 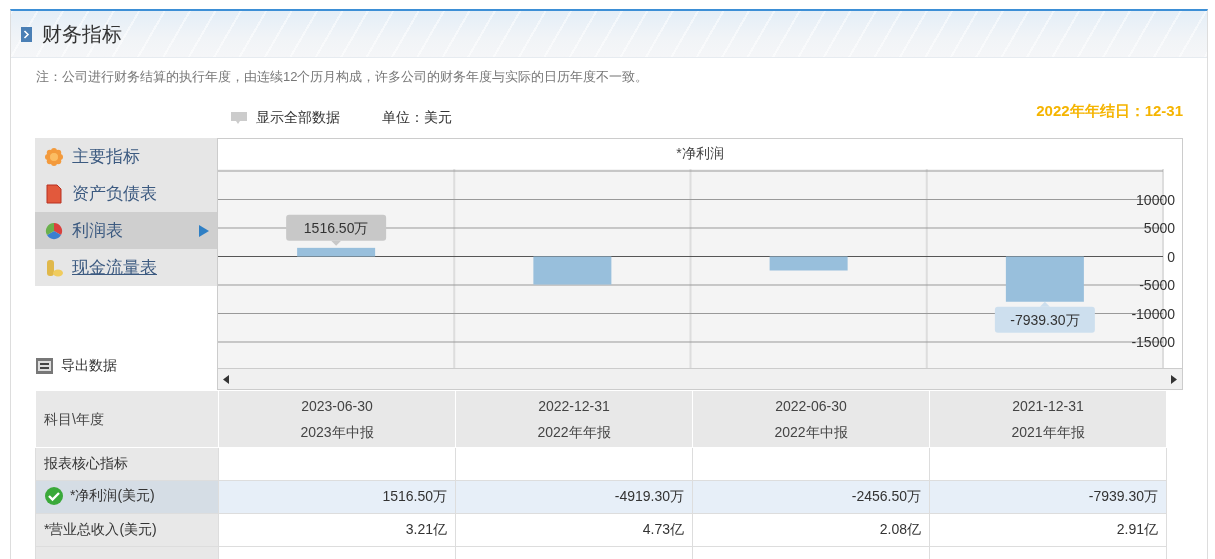 I want to click on table-cell: 3.21亿, so click(x=337, y=530).